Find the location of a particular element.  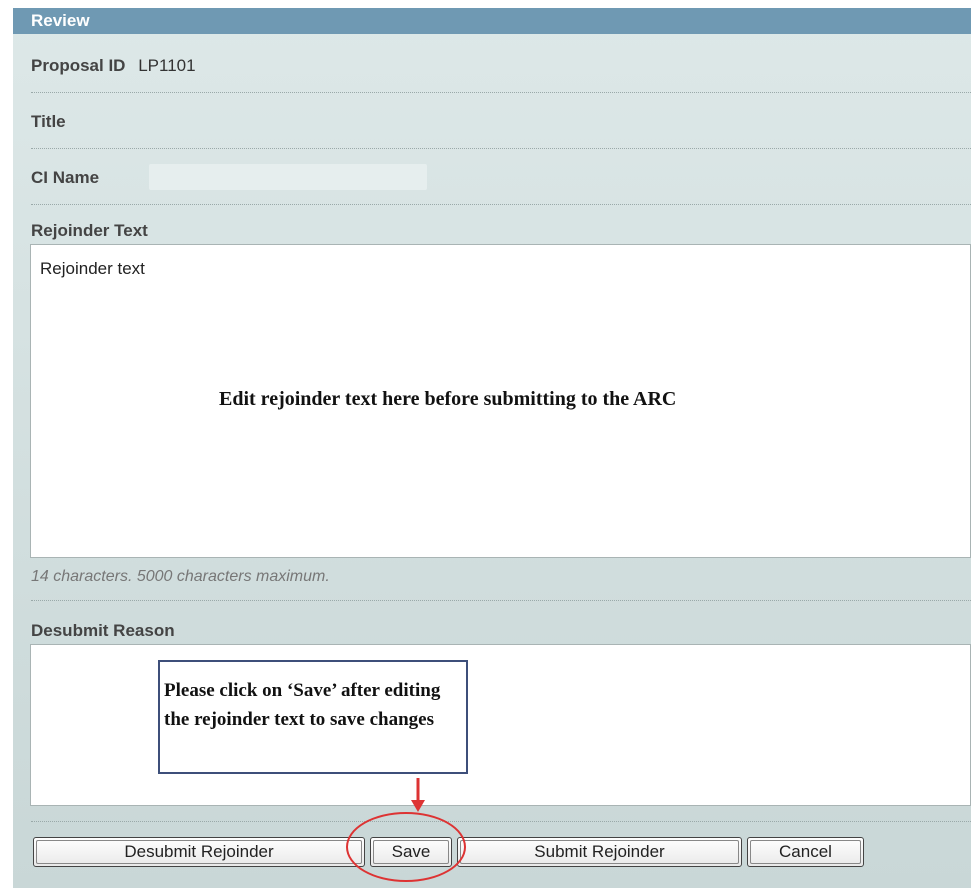

ci-name-label: CI Name is located at coordinates (65, 177).